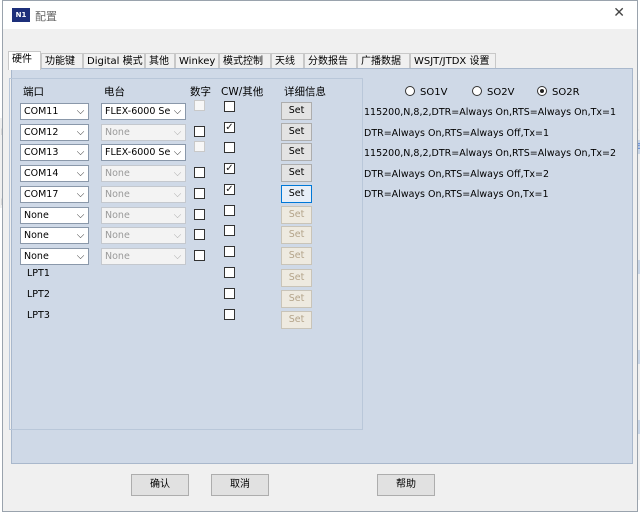 The image size is (640, 515). I want to click on so2v-label: SO2V, so click(501, 92).